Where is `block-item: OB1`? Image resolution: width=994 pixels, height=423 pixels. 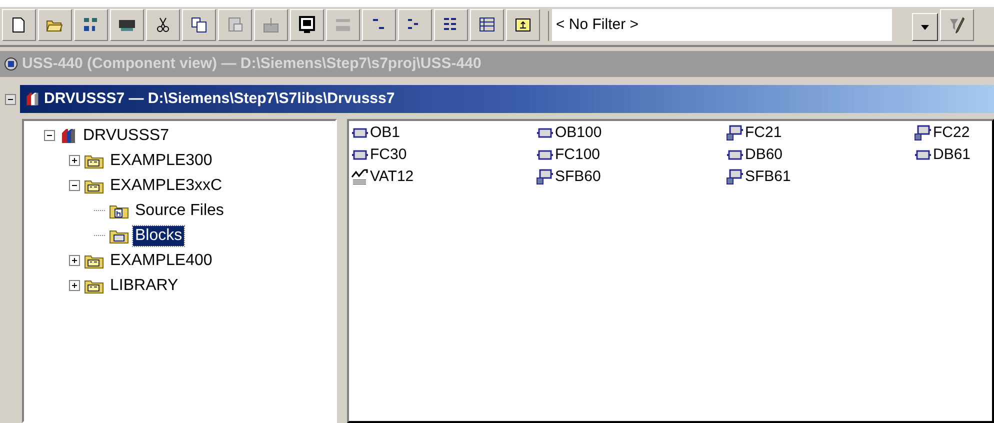 block-item: OB1 is located at coordinates (443, 133).